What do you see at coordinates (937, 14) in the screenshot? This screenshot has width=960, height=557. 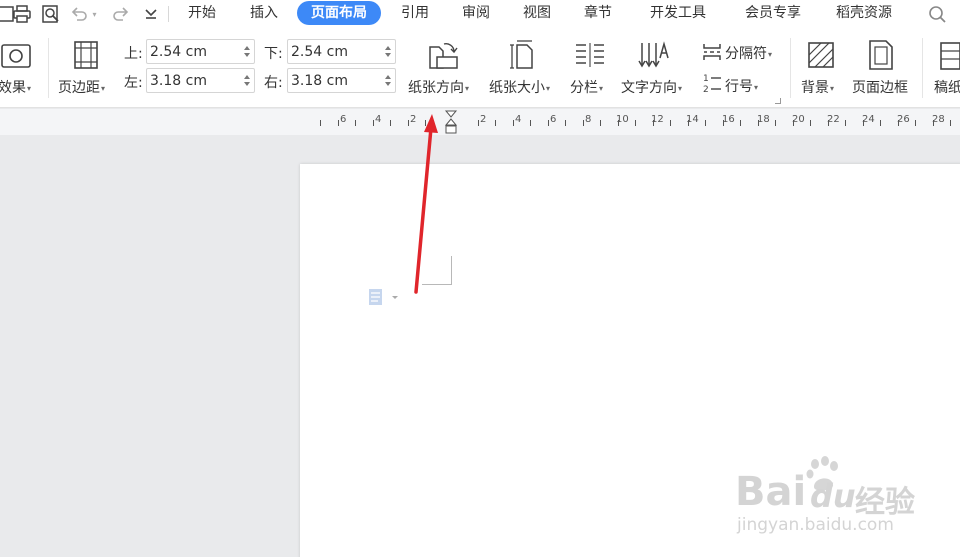 I see `search-icon` at bounding box center [937, 14].